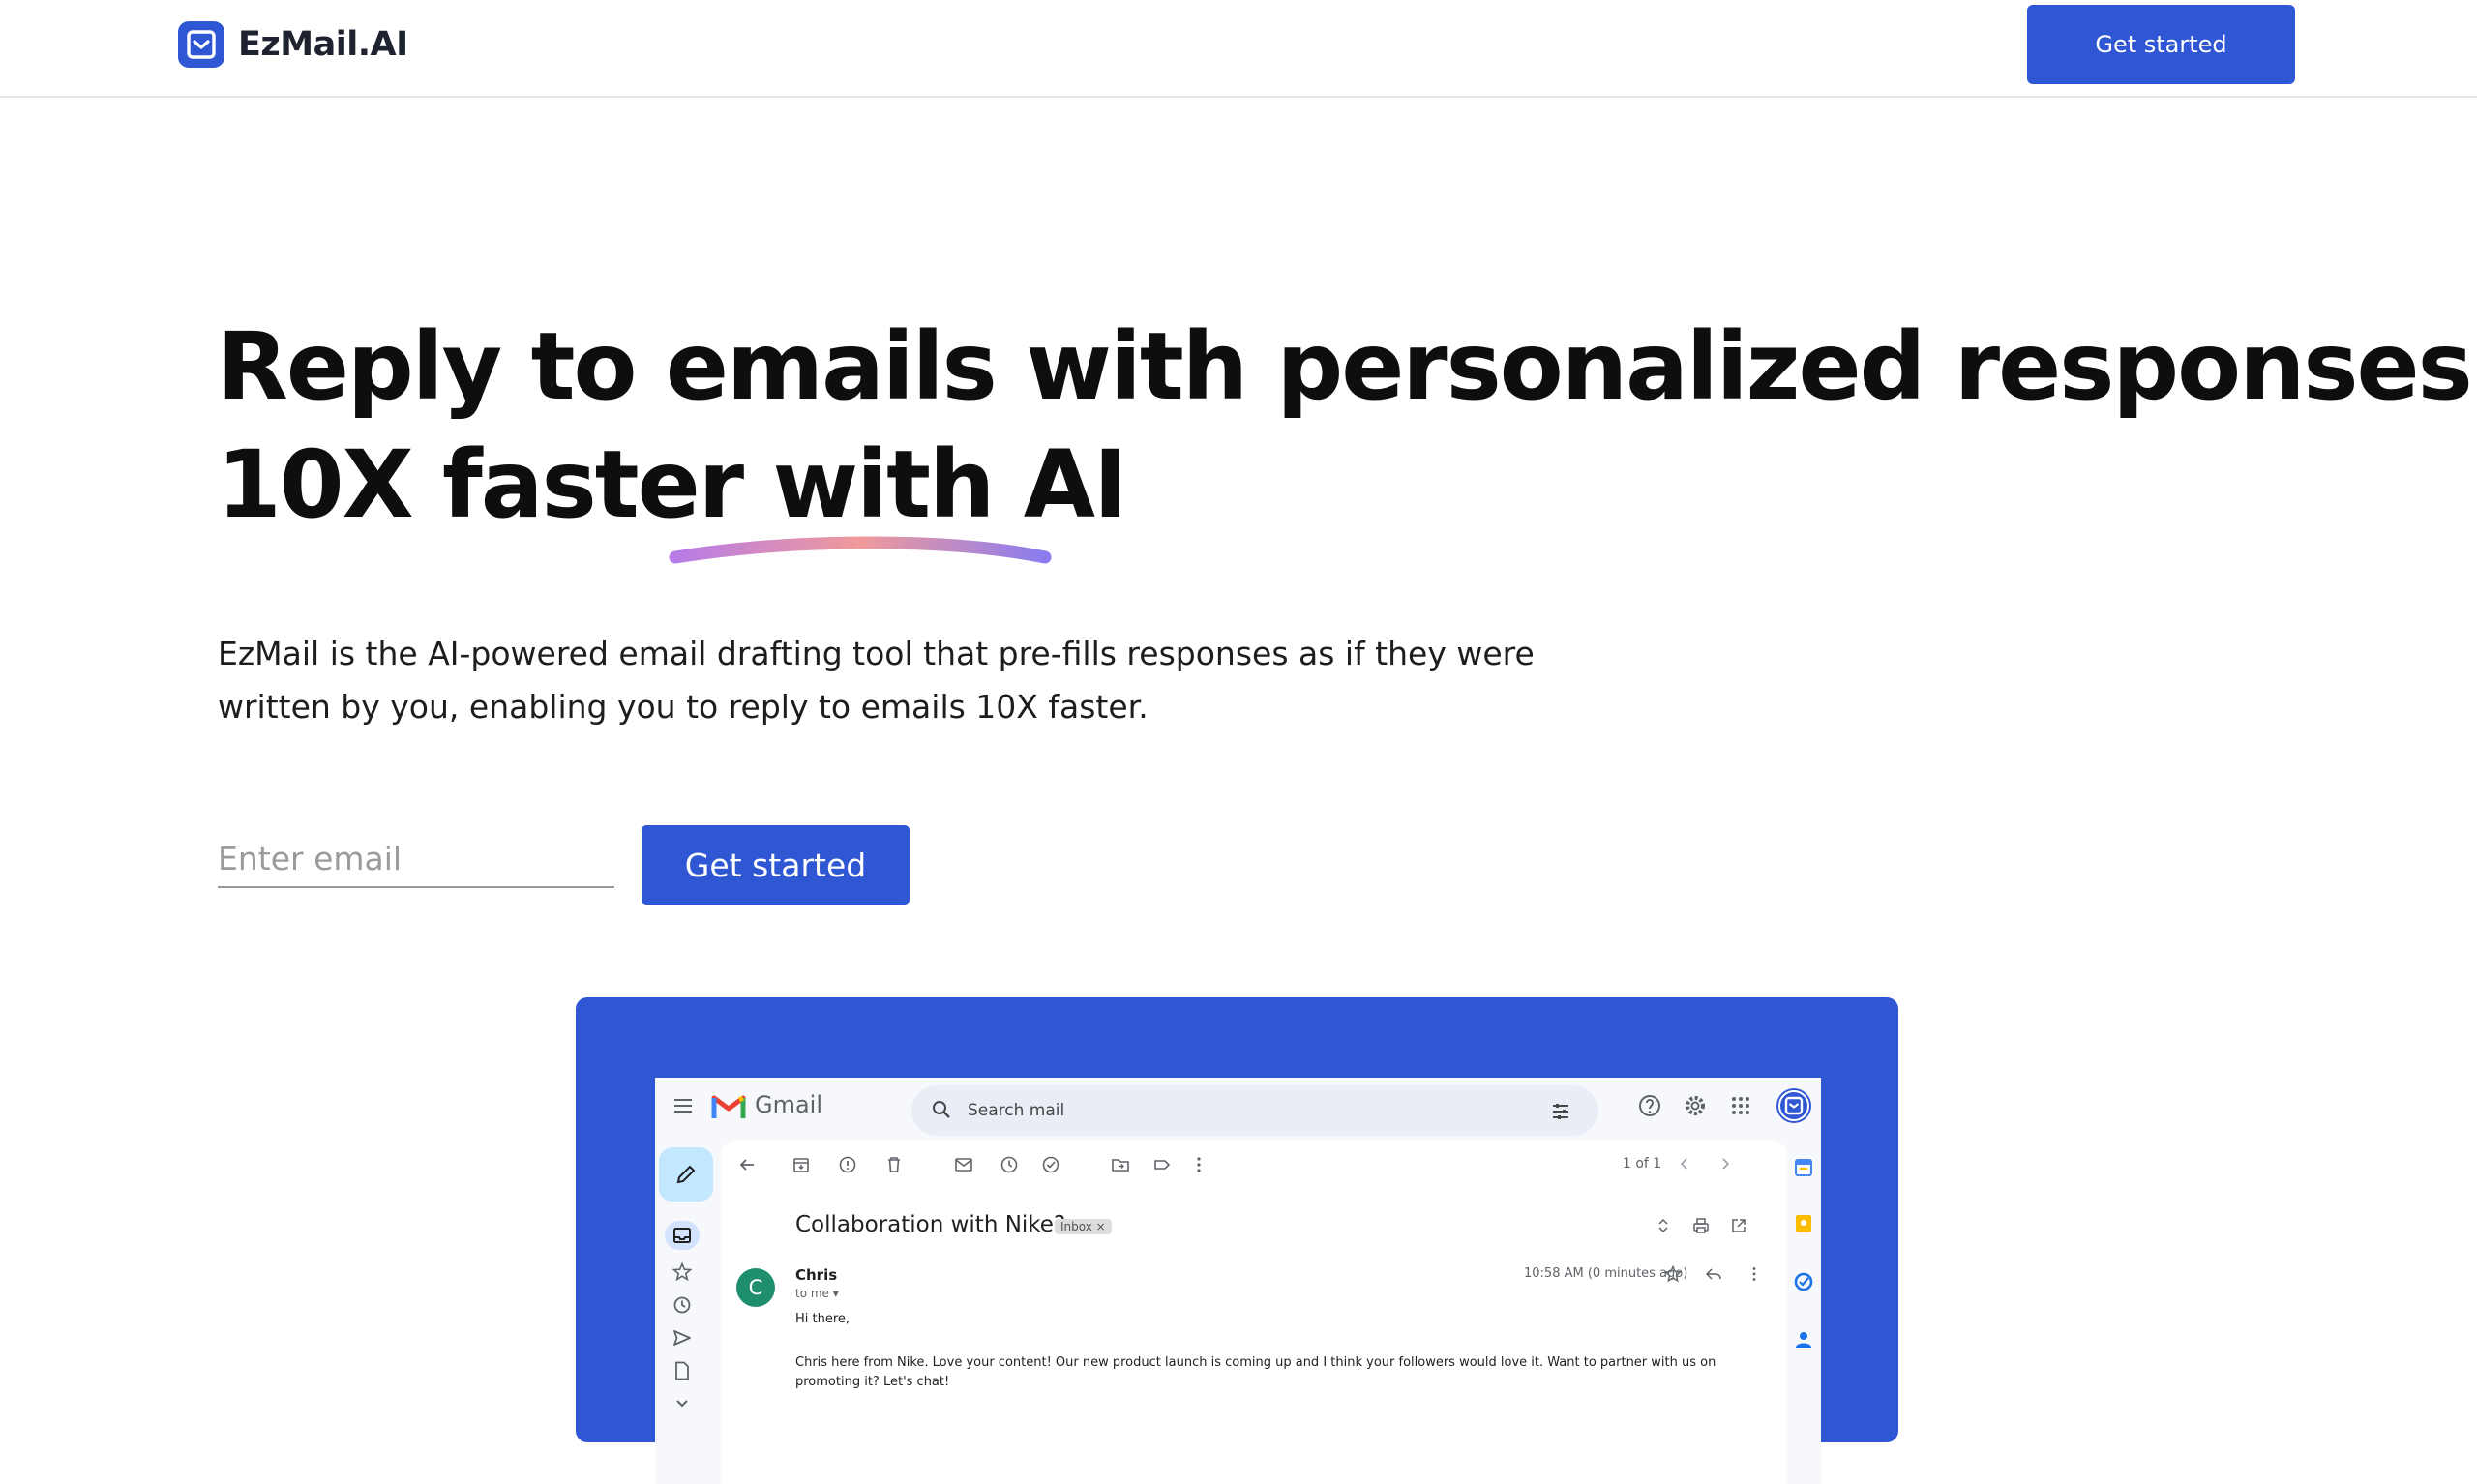 The height and width of the screenshot is (1484, 2477). What do you see at coordinates (201, 44) in the screenshot?
I see `mail-logo-icon` at bounding box center [201, 44].